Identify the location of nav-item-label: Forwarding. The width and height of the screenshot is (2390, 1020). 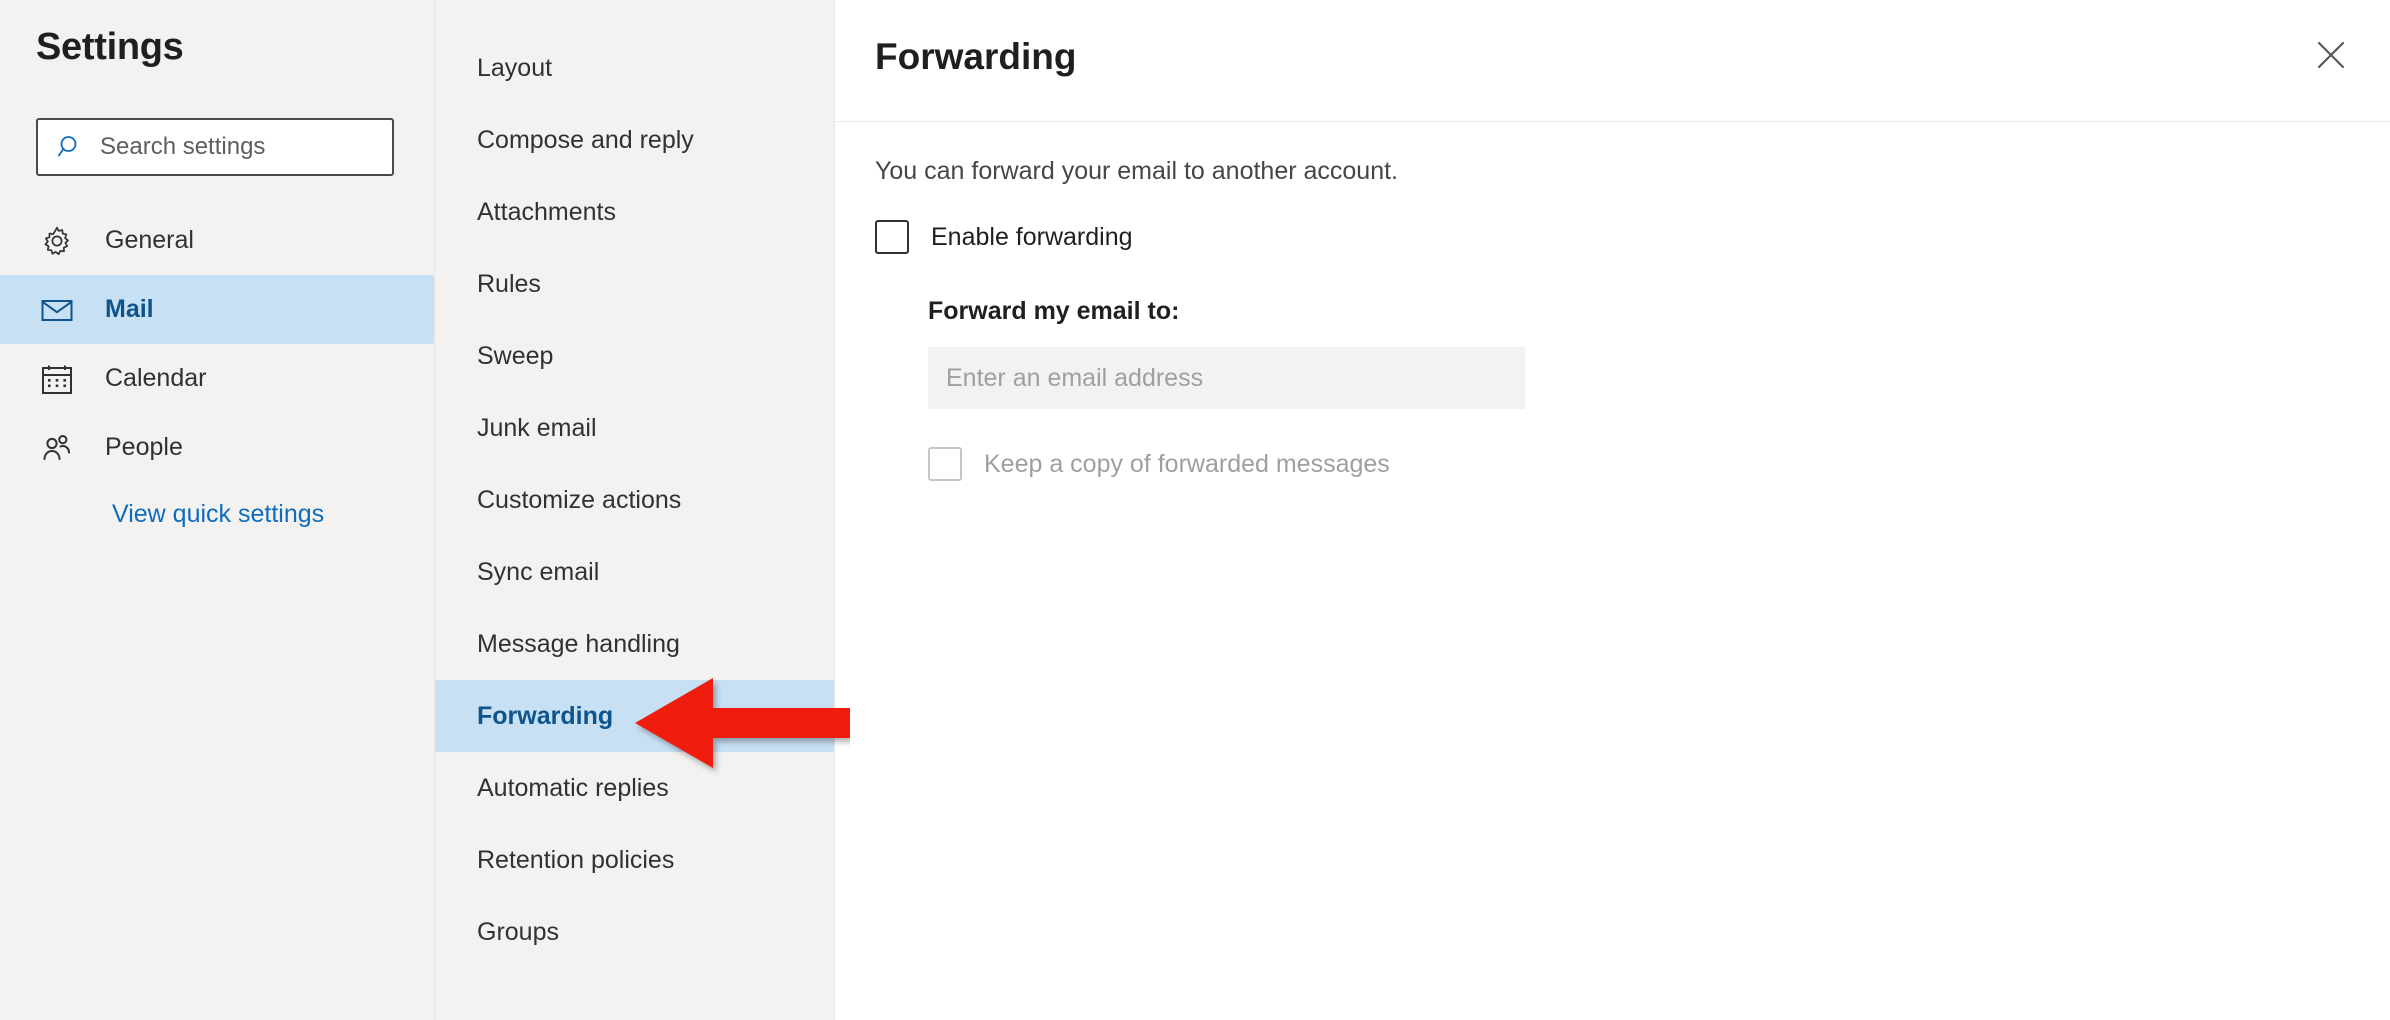
(545, 715).